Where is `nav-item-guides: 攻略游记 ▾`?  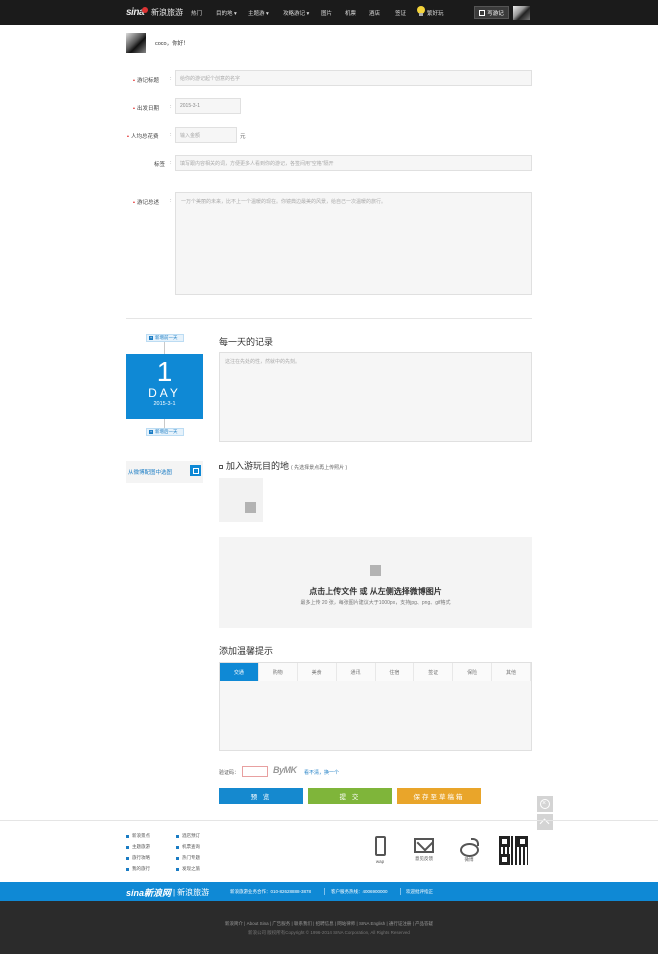 nav-item-guides: 攻略游记 ▾ is located at coordinates (296, 13).